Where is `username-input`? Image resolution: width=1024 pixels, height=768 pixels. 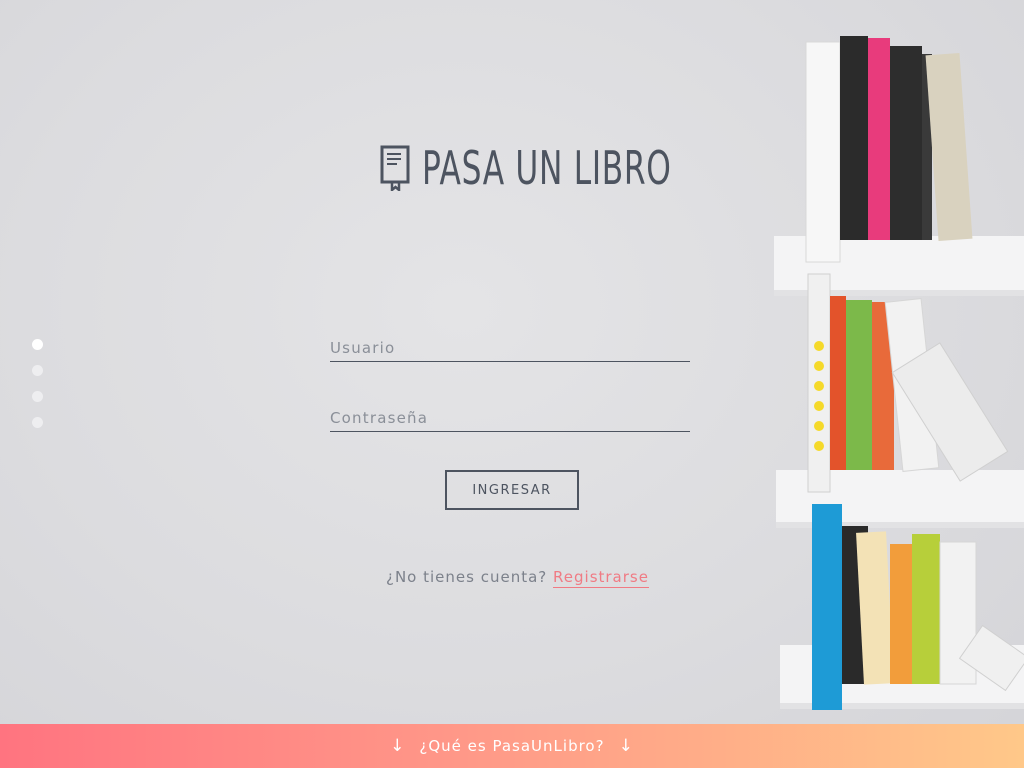
username-input is located at coordinates (510, 348).